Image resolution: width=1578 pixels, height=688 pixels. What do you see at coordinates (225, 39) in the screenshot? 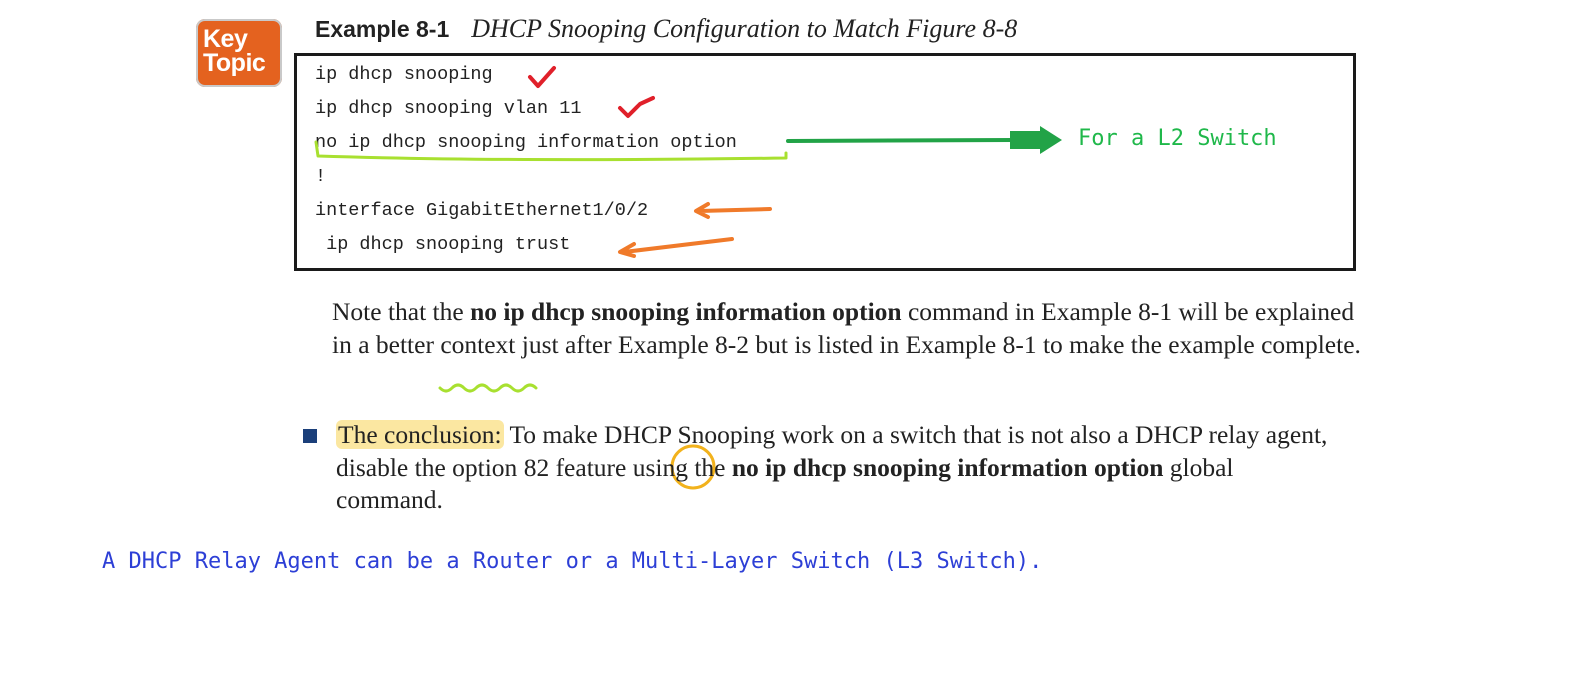
I see `badge-line-1: Key` at bounding box center [225, 39].